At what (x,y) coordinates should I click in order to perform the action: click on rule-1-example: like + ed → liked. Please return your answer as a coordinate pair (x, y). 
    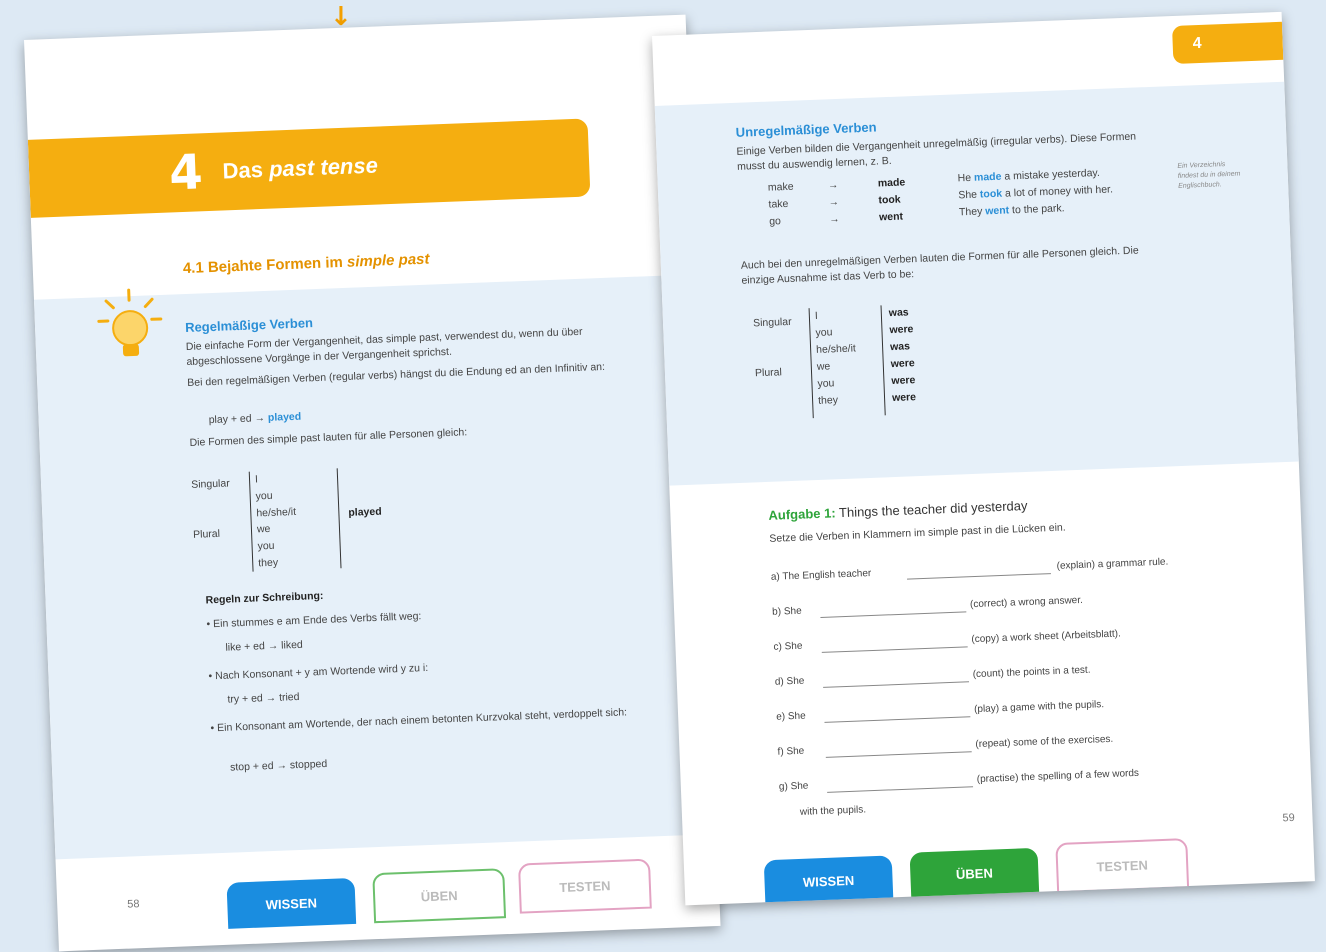
    Looking at the image, I should click on (264, 646).